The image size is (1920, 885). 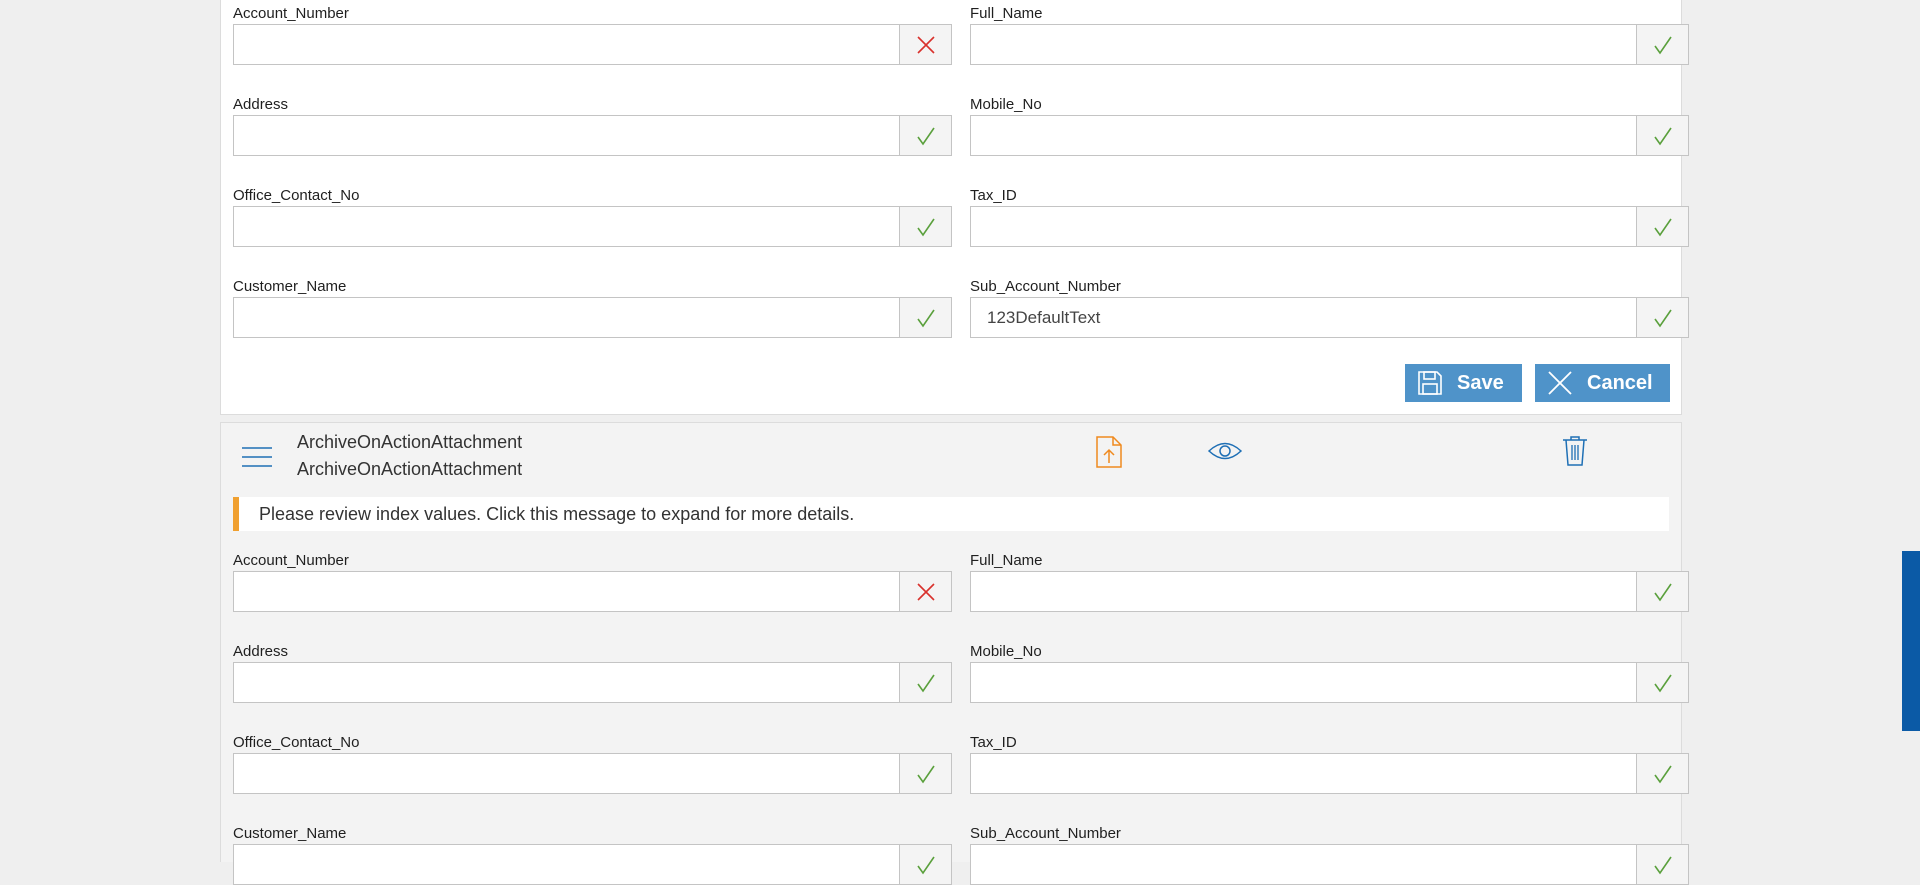 I want to click on floppy-disk-icon, so click(x=1430, y=383).